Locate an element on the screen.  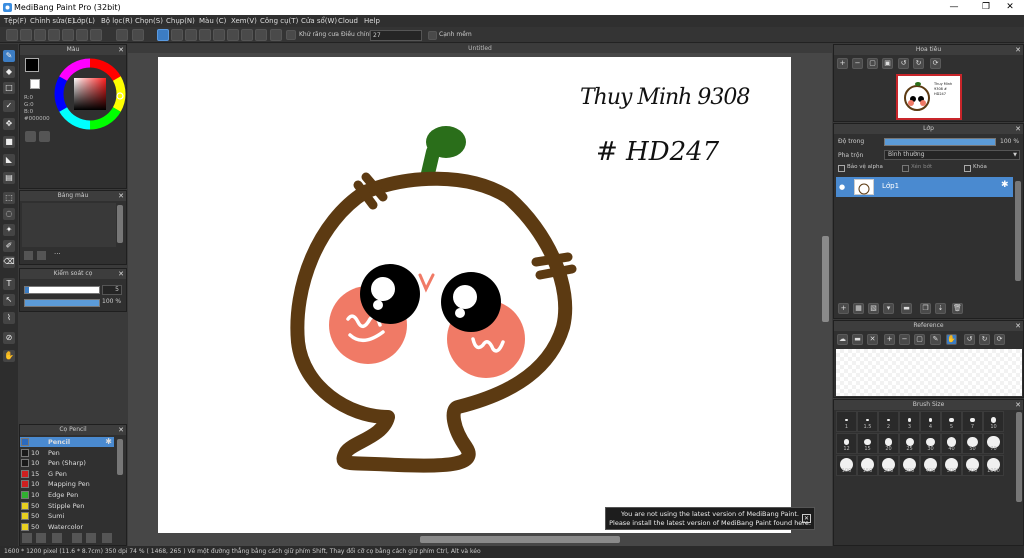
delete-brush-icon is located at coordinates (107, 538).